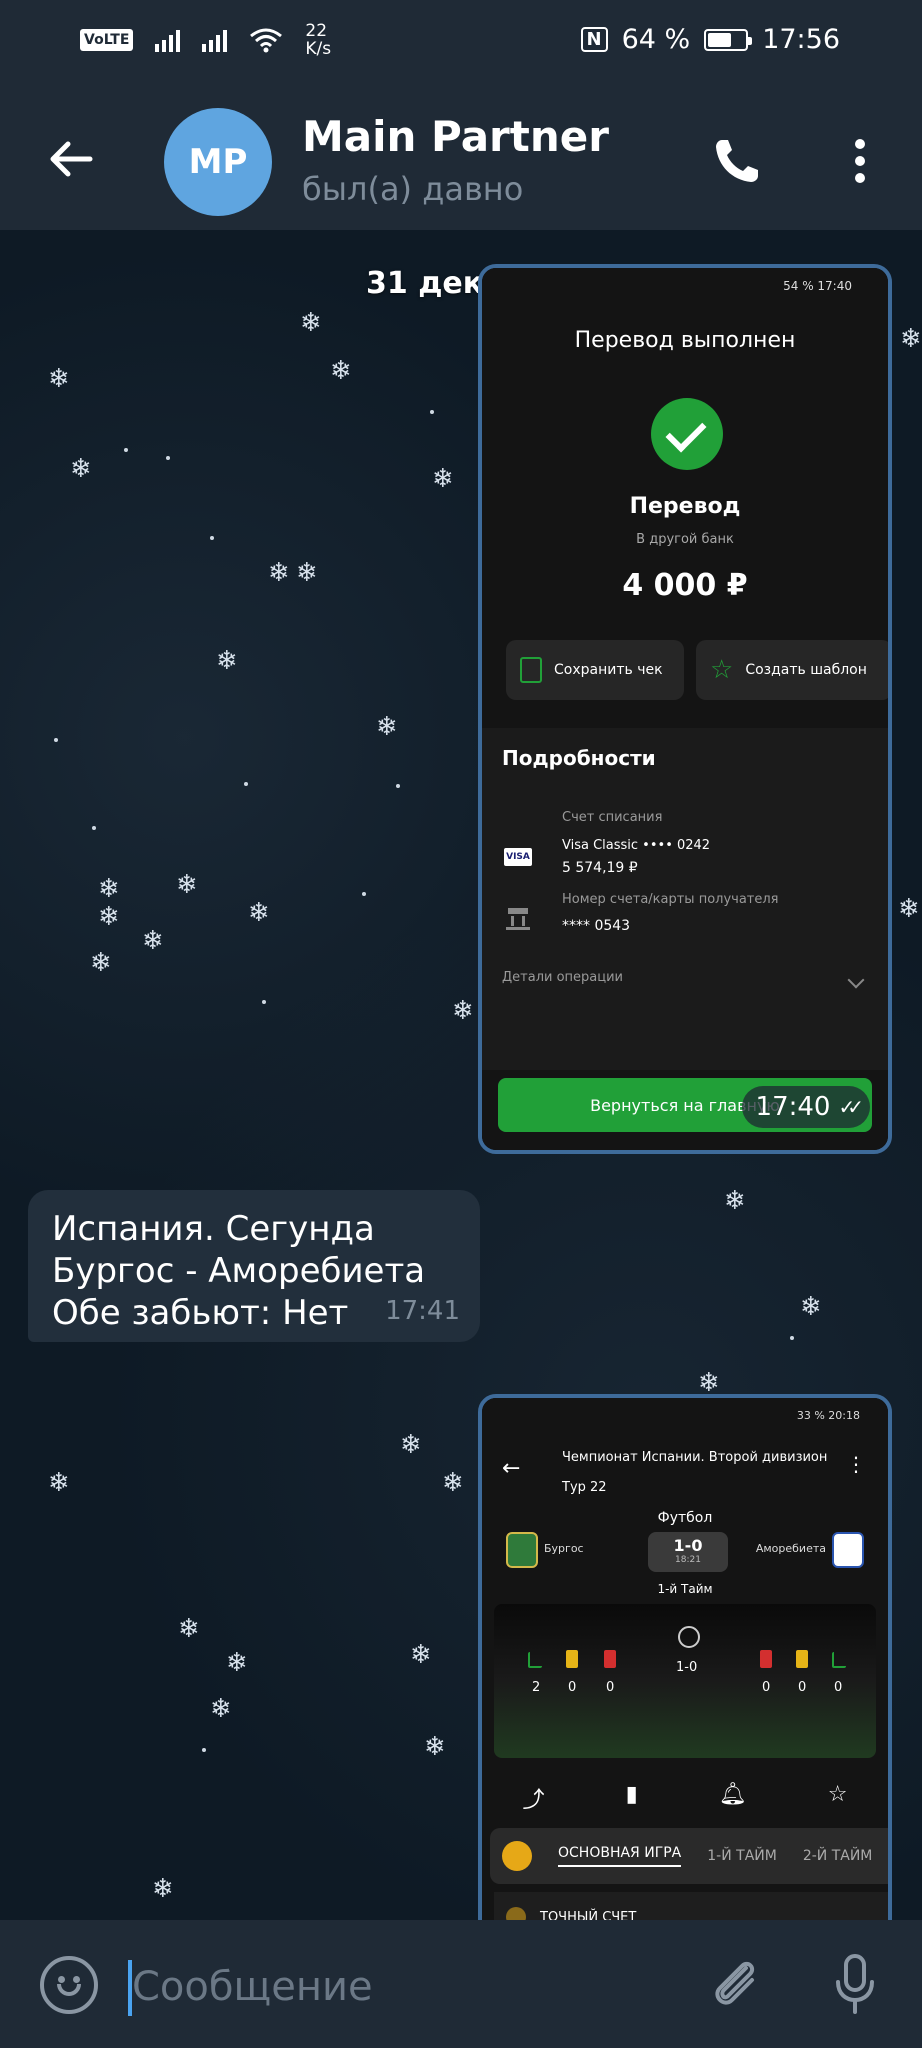 Image resolution: width=922 pixels, height=2048 pixels. What do you see at coordinates (856, 1464) in the screenshot?
I see `more-vertical-icon: ⋮` at bounding box center [856, 1464].